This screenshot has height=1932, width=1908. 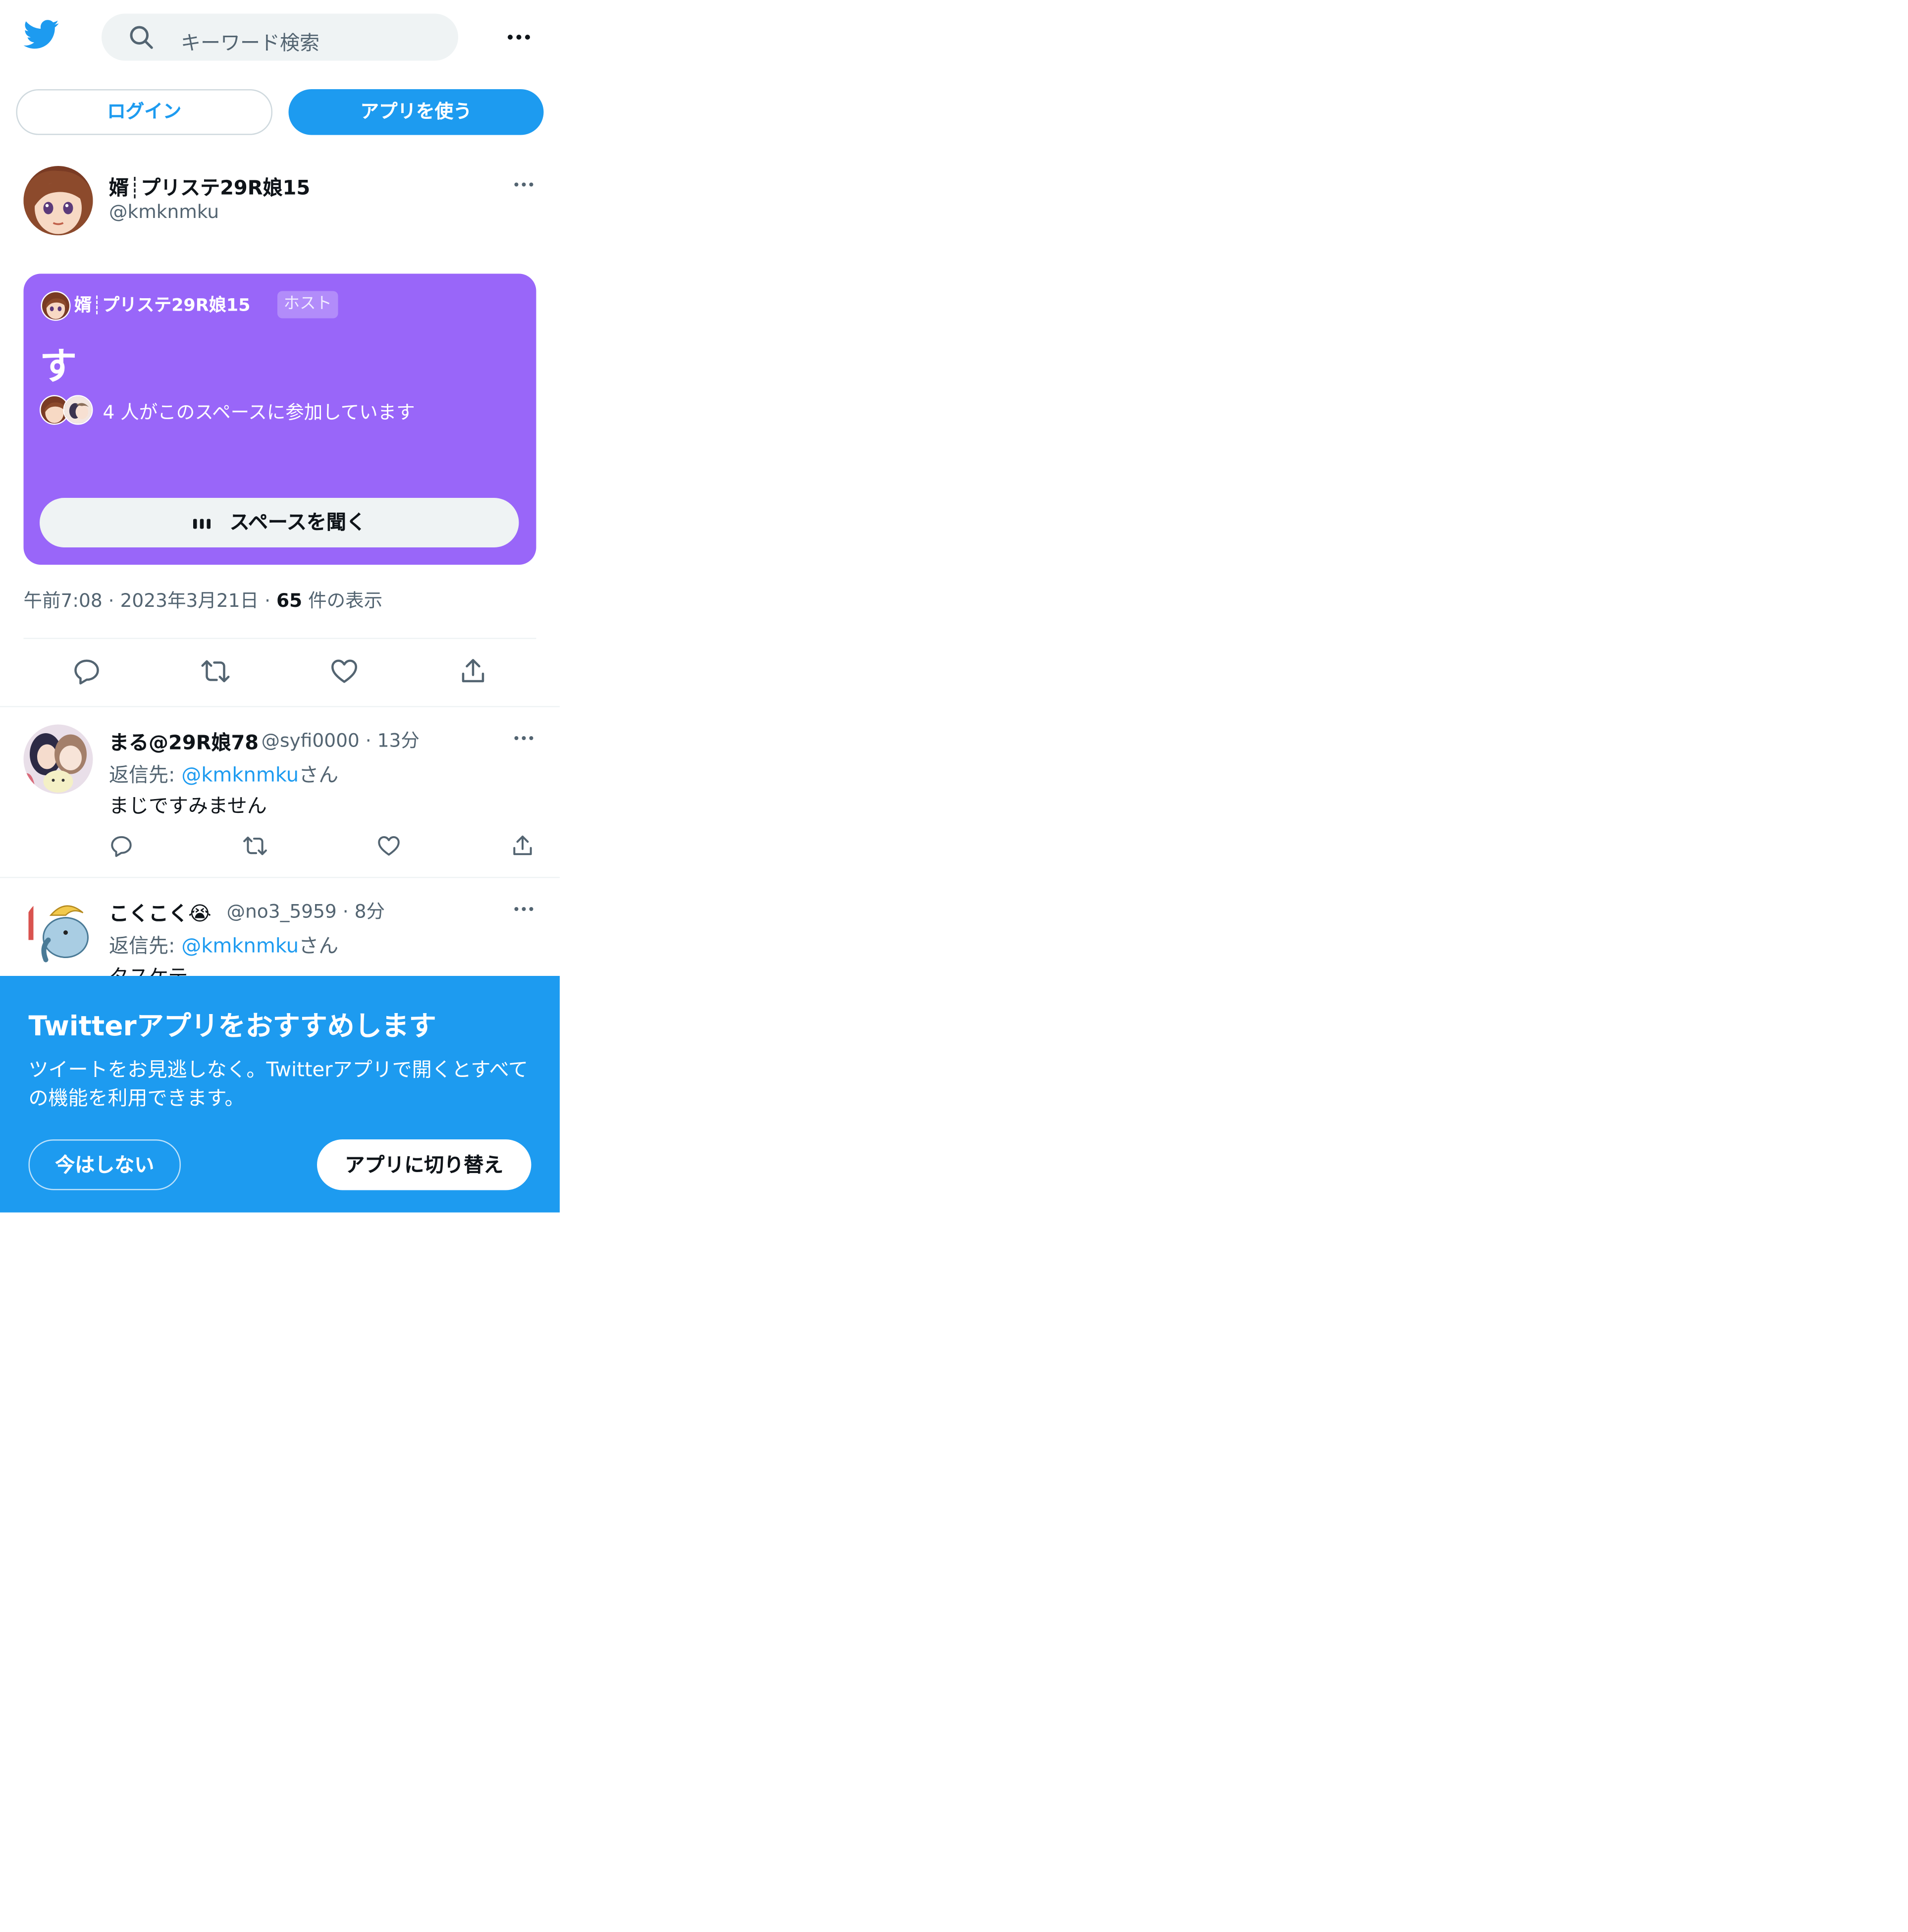 What do you see at coordinates (259, 412) in the screenshot?
I see `space-participants-text: 4 人がこのスペースに参加しています` at bounding box center [259, 412].